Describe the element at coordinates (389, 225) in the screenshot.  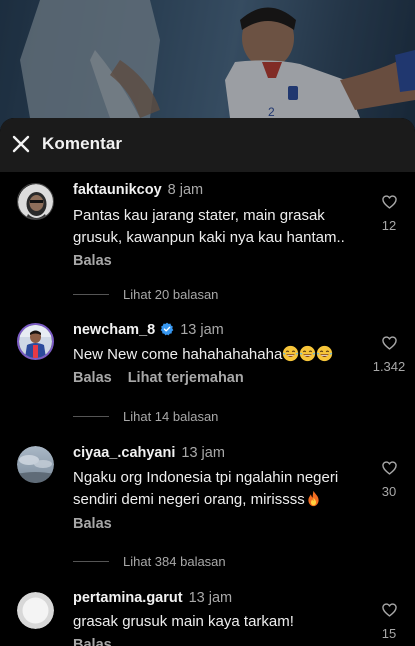
I see `like-count: 12` at that location.